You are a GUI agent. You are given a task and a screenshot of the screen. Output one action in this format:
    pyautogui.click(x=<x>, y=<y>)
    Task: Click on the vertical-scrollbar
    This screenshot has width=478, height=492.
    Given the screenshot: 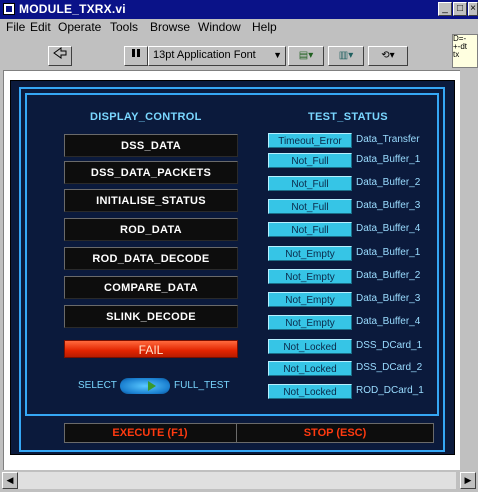 What is the action you would take?
    pyautogui.click(x=469, y=270)
    